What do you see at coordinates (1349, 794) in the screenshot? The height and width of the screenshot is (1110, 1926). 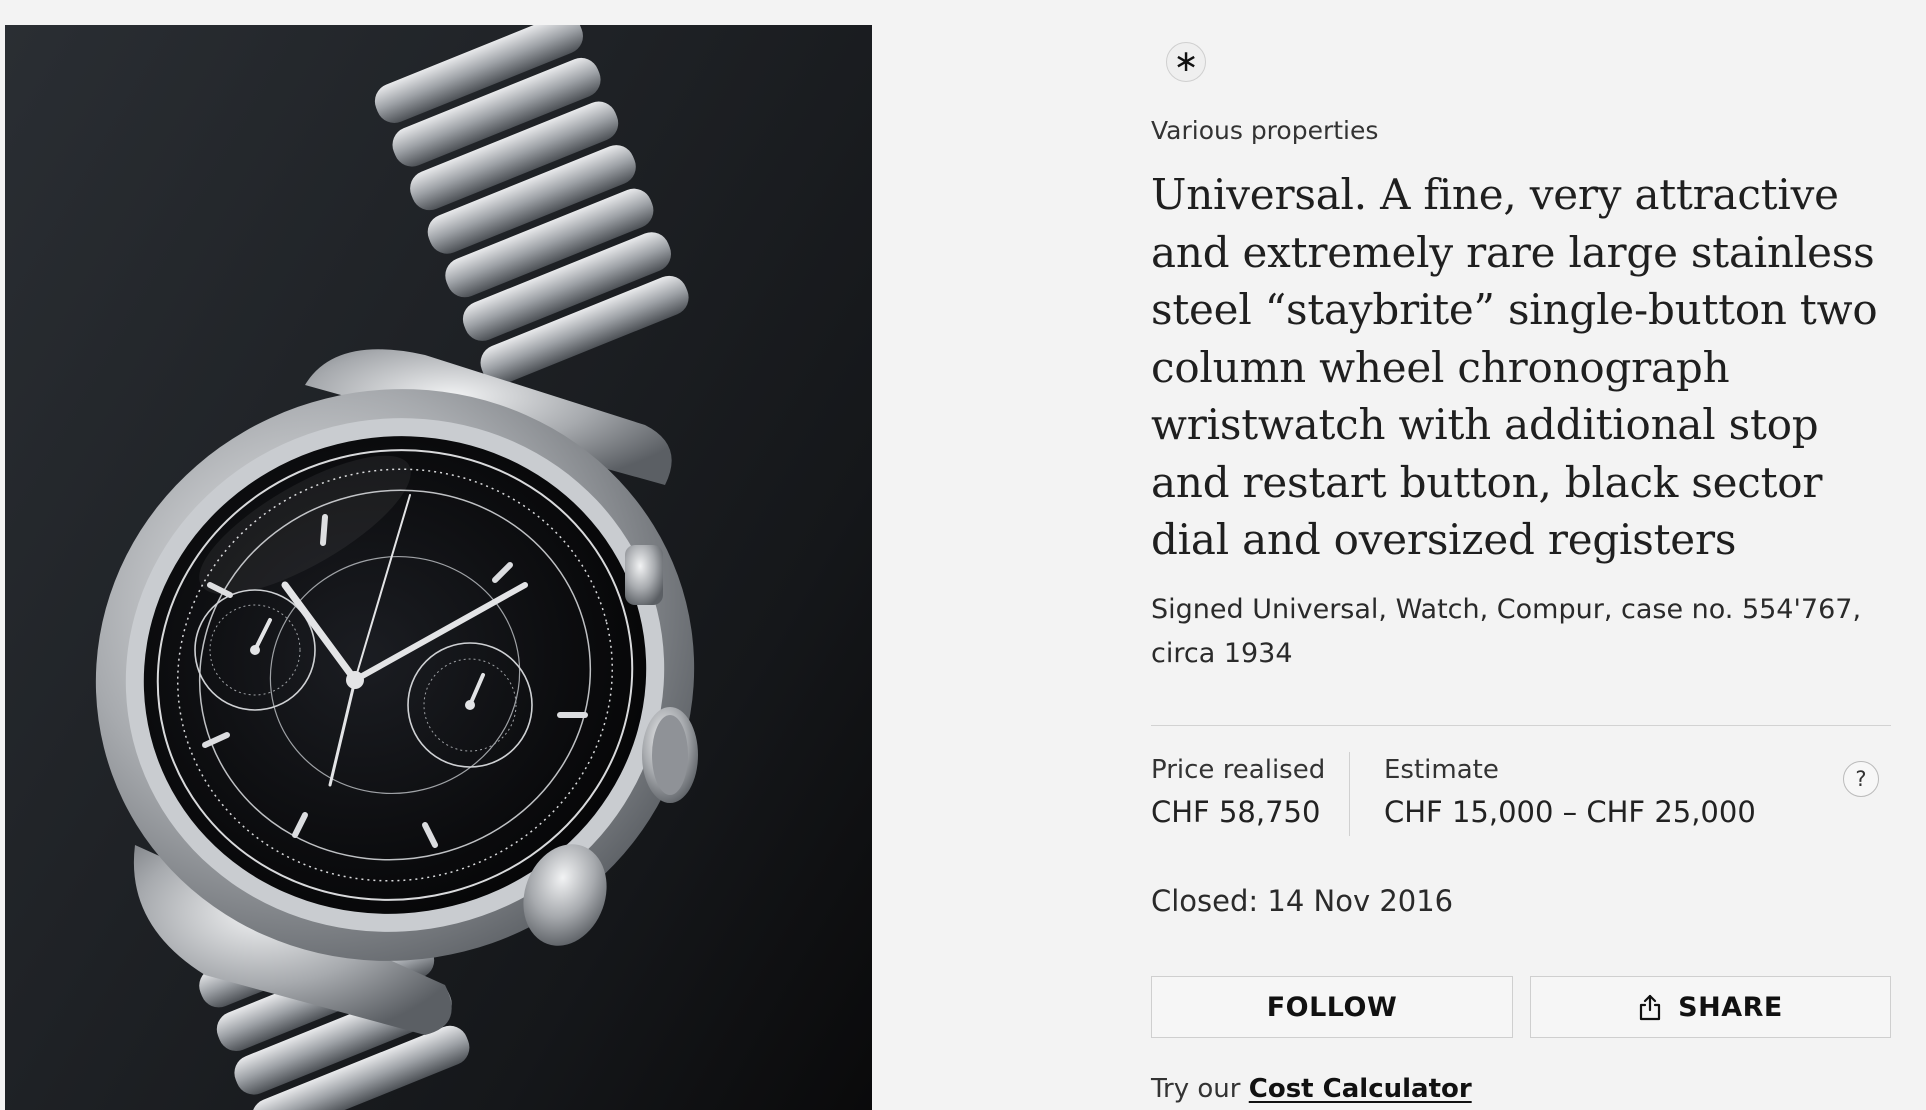 I see `price-separator` at bounding box center [1349, 794].